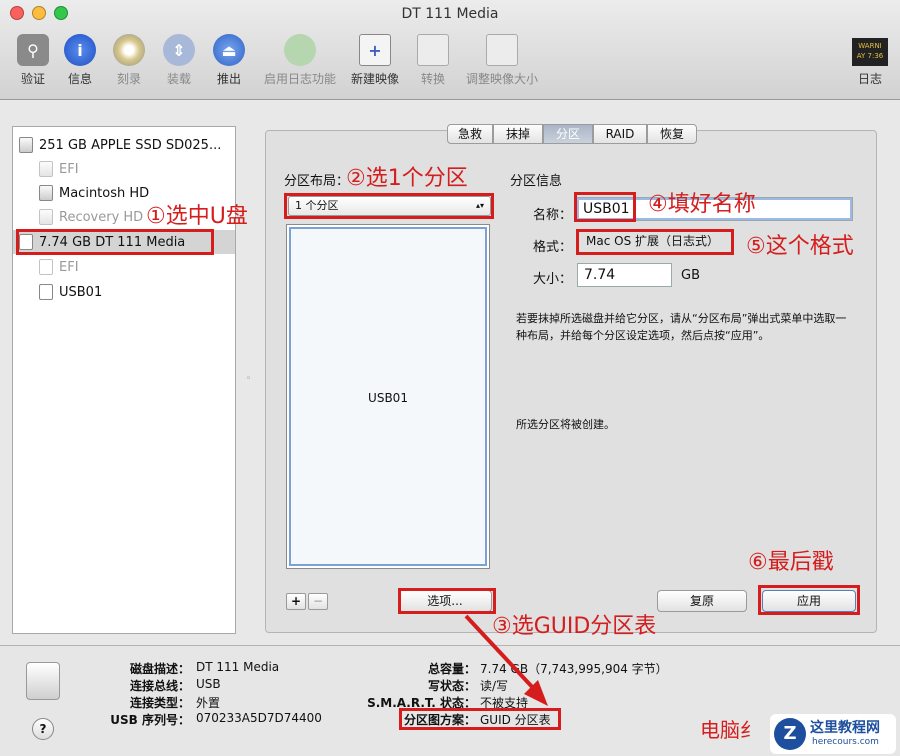 Image resolution: width=900 pixels, height=756 pixels. Describe the element at coordinates (730, 730) in the screenshot. I see `watermark-text: 电脑纟` at that location.